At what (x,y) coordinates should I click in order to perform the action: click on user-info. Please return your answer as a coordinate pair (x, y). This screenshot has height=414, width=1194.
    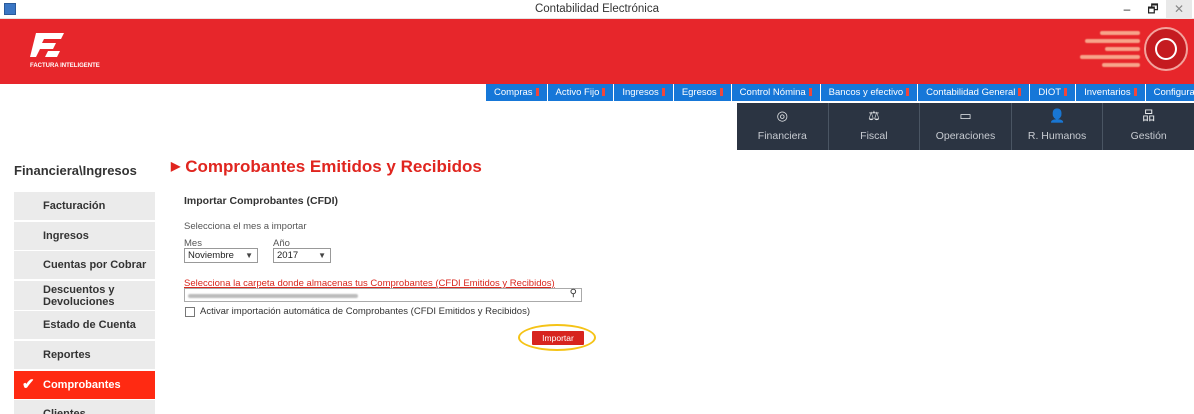
    Looking at the image, I should click on (1090, 50).